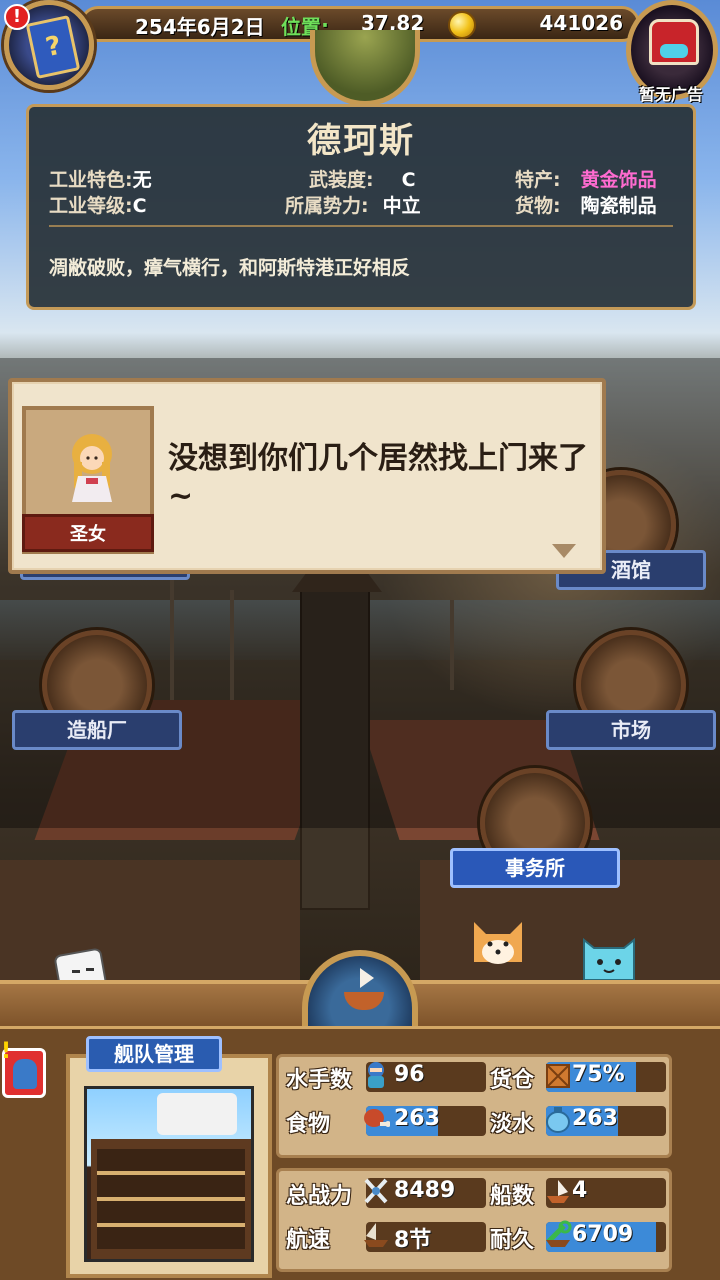 This screenshot has width=720, height=1280. I want to click on divider, so click(361, 226).